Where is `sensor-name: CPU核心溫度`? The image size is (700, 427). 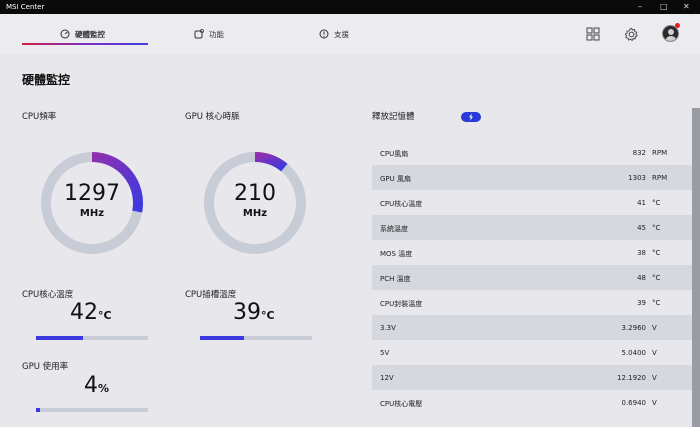
sensor-name: CPU核心溫度 is located at coordinates (401, 204).